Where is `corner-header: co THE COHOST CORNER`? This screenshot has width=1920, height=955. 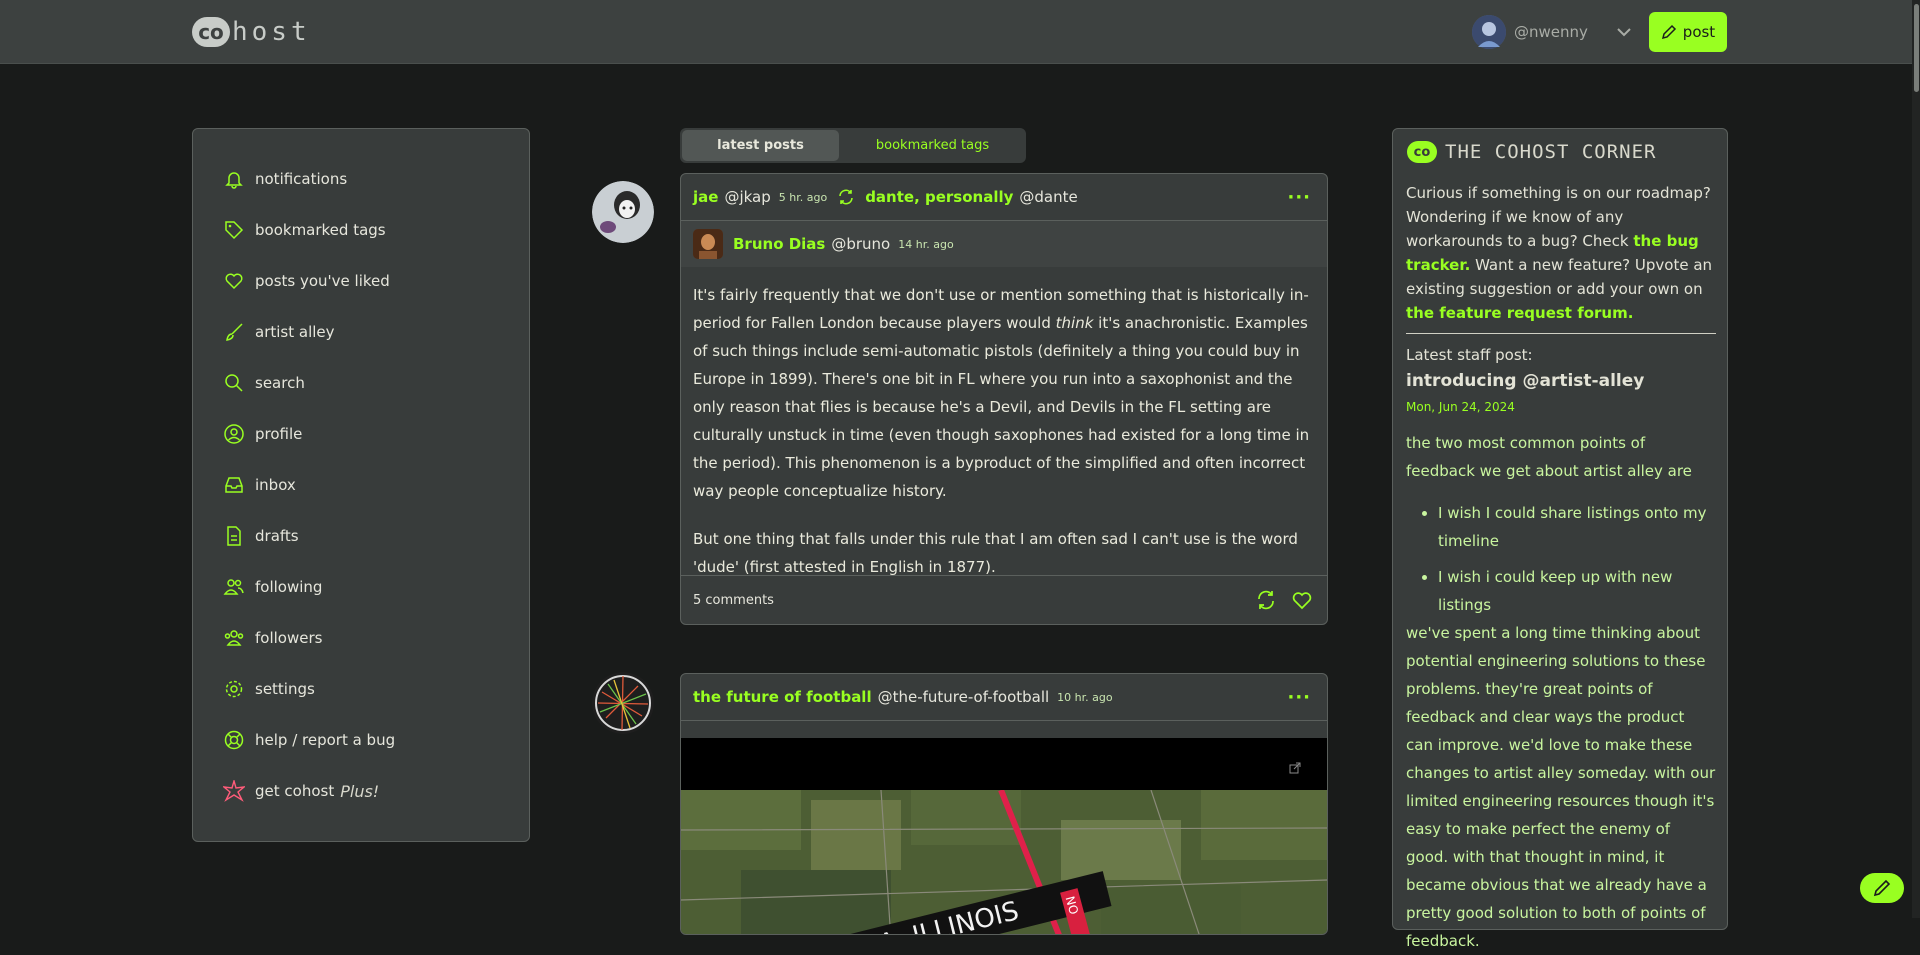
corner-header: co THE COHOST CORNER is located at coordinates (1531, 152).